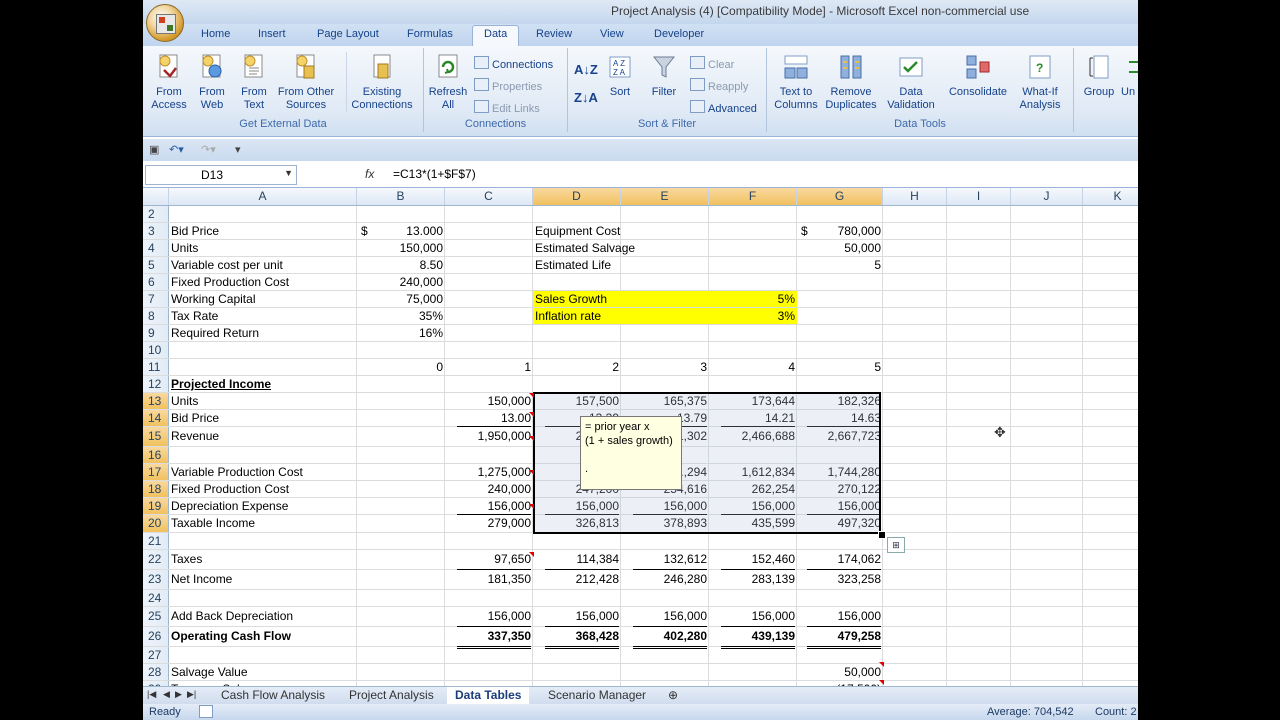  Describe the element at coordinates (489, 523) in the screenshot. I see `cell-c20: 279,000` at that location.